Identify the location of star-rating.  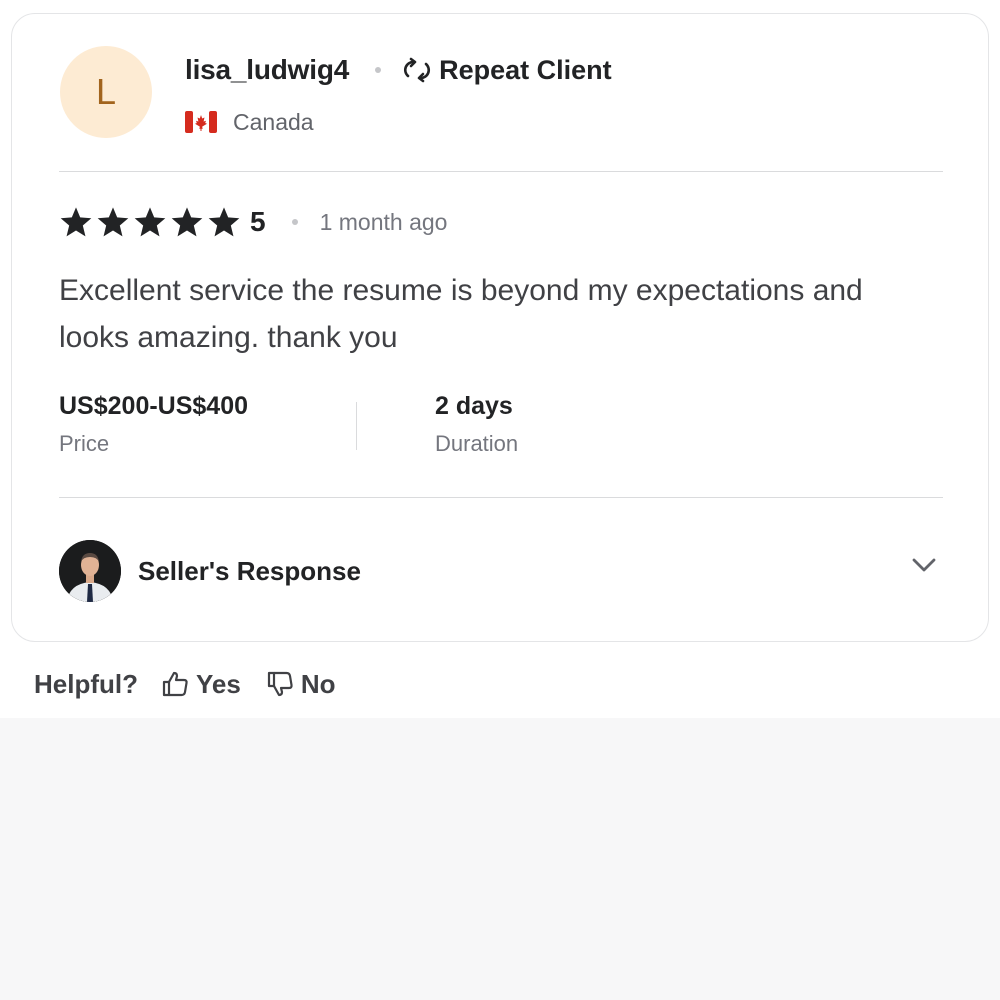
(151, 222).